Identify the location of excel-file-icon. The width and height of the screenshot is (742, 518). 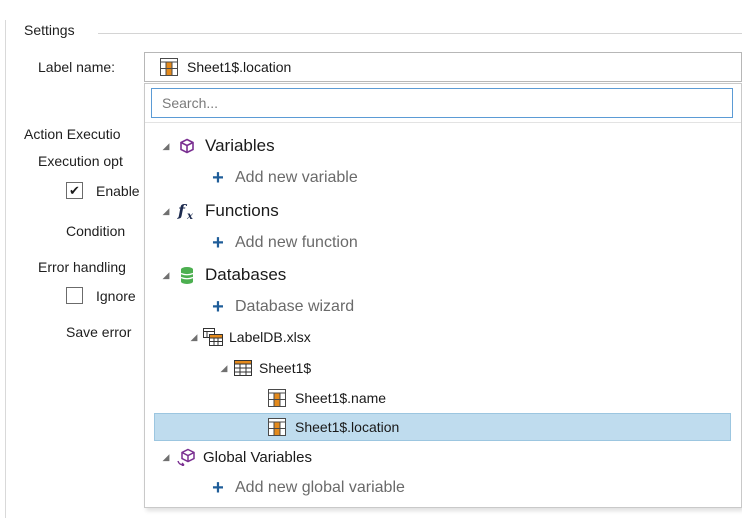
(213, 337).